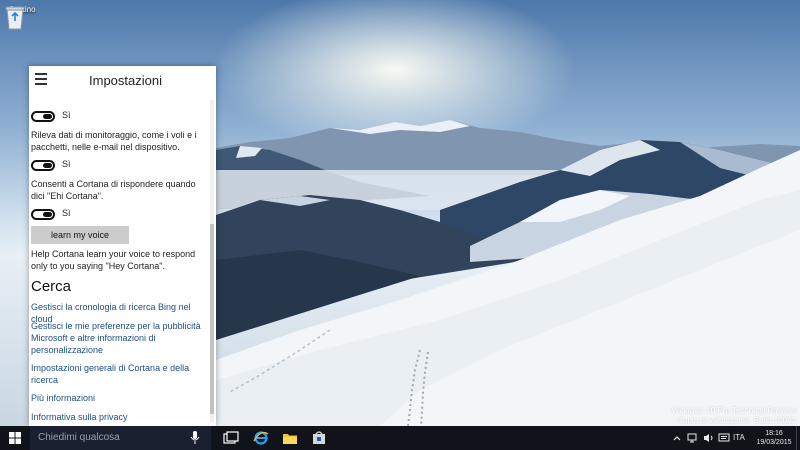  I want to click on cortana-search-box: Chiedimi qualcosa, so click(120, 438).